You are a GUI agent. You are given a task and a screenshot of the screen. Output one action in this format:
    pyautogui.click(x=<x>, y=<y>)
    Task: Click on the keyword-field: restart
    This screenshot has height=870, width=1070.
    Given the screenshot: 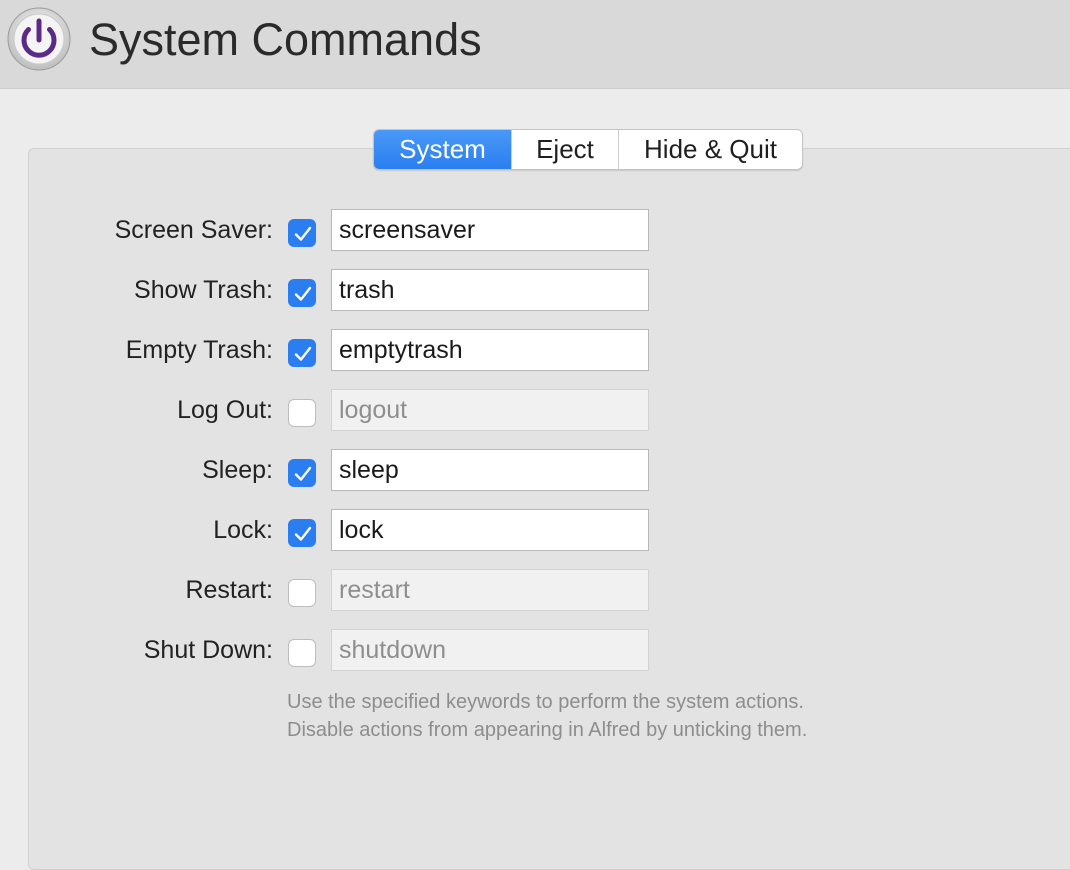 What is the action you would take?
    pyautogui.click(x=490, y=590)
    